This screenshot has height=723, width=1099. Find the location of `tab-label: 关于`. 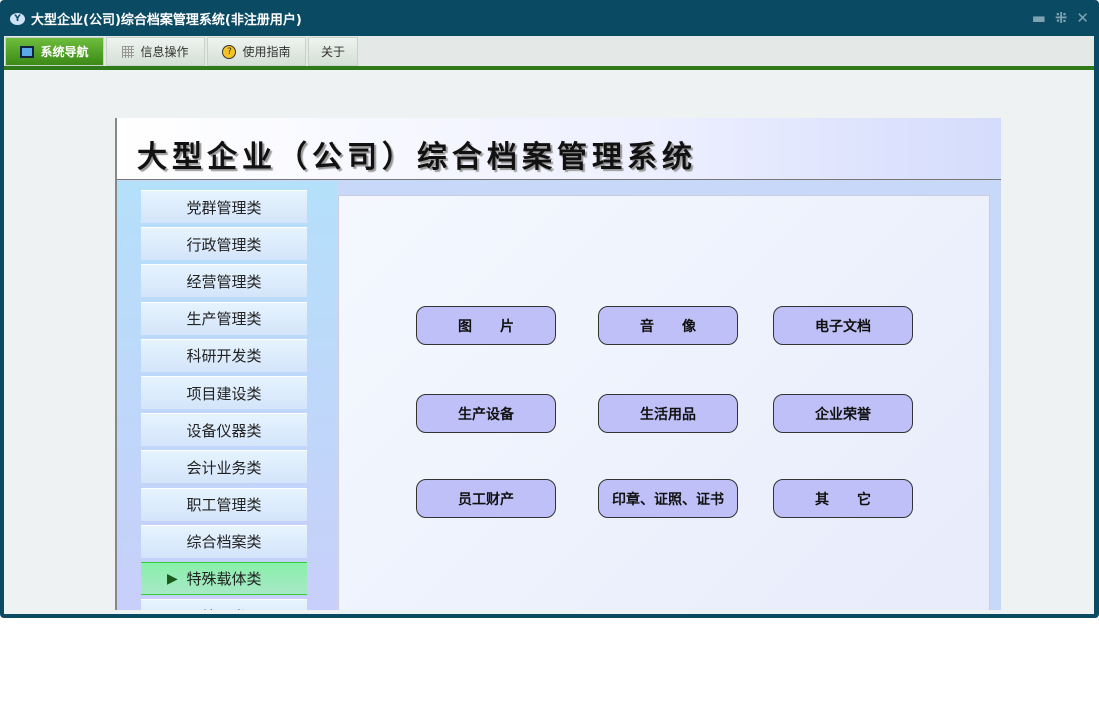

tab-label: 关于 is located at coordinates (332, 52).